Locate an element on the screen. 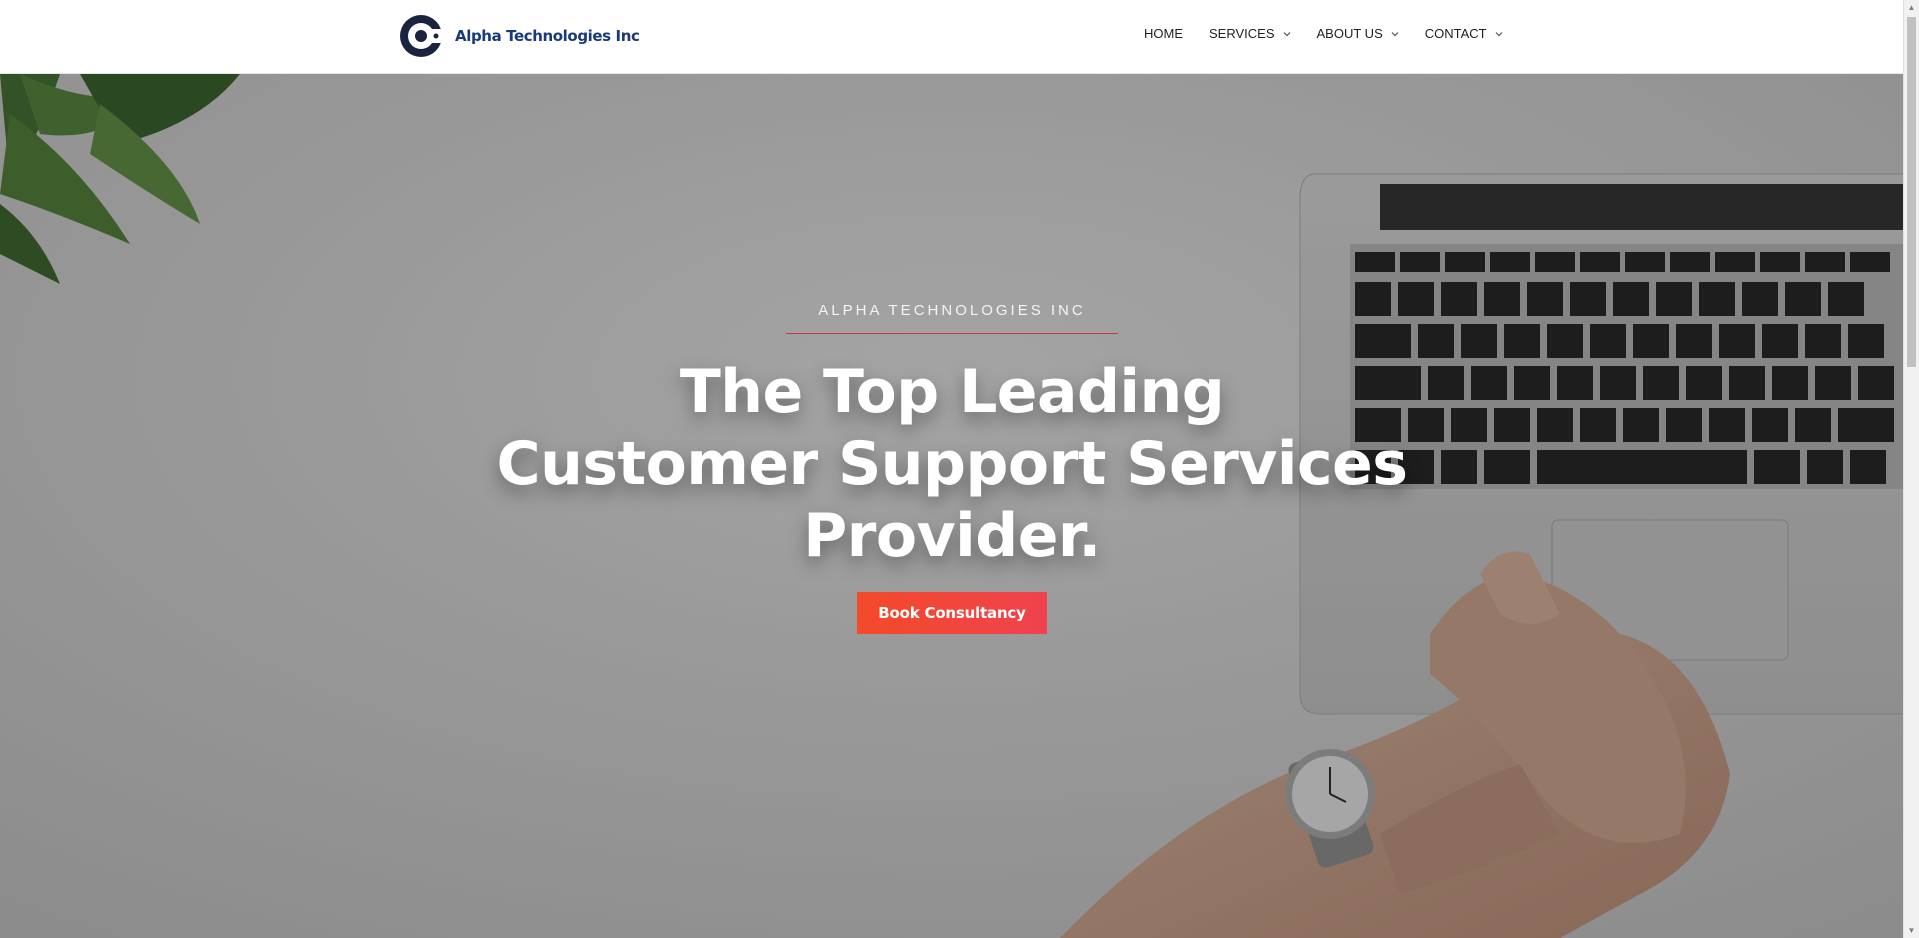  main-nav: HOME SERVICES ABOUT US CONTACT is located at coordinates (1323, 33).